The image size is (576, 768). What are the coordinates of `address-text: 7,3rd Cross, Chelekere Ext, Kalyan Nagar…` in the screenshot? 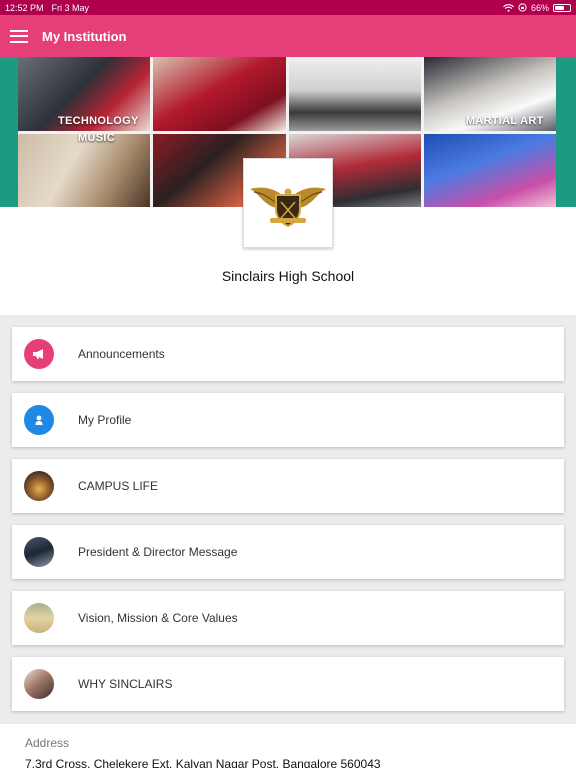 It's located at (203, 762).